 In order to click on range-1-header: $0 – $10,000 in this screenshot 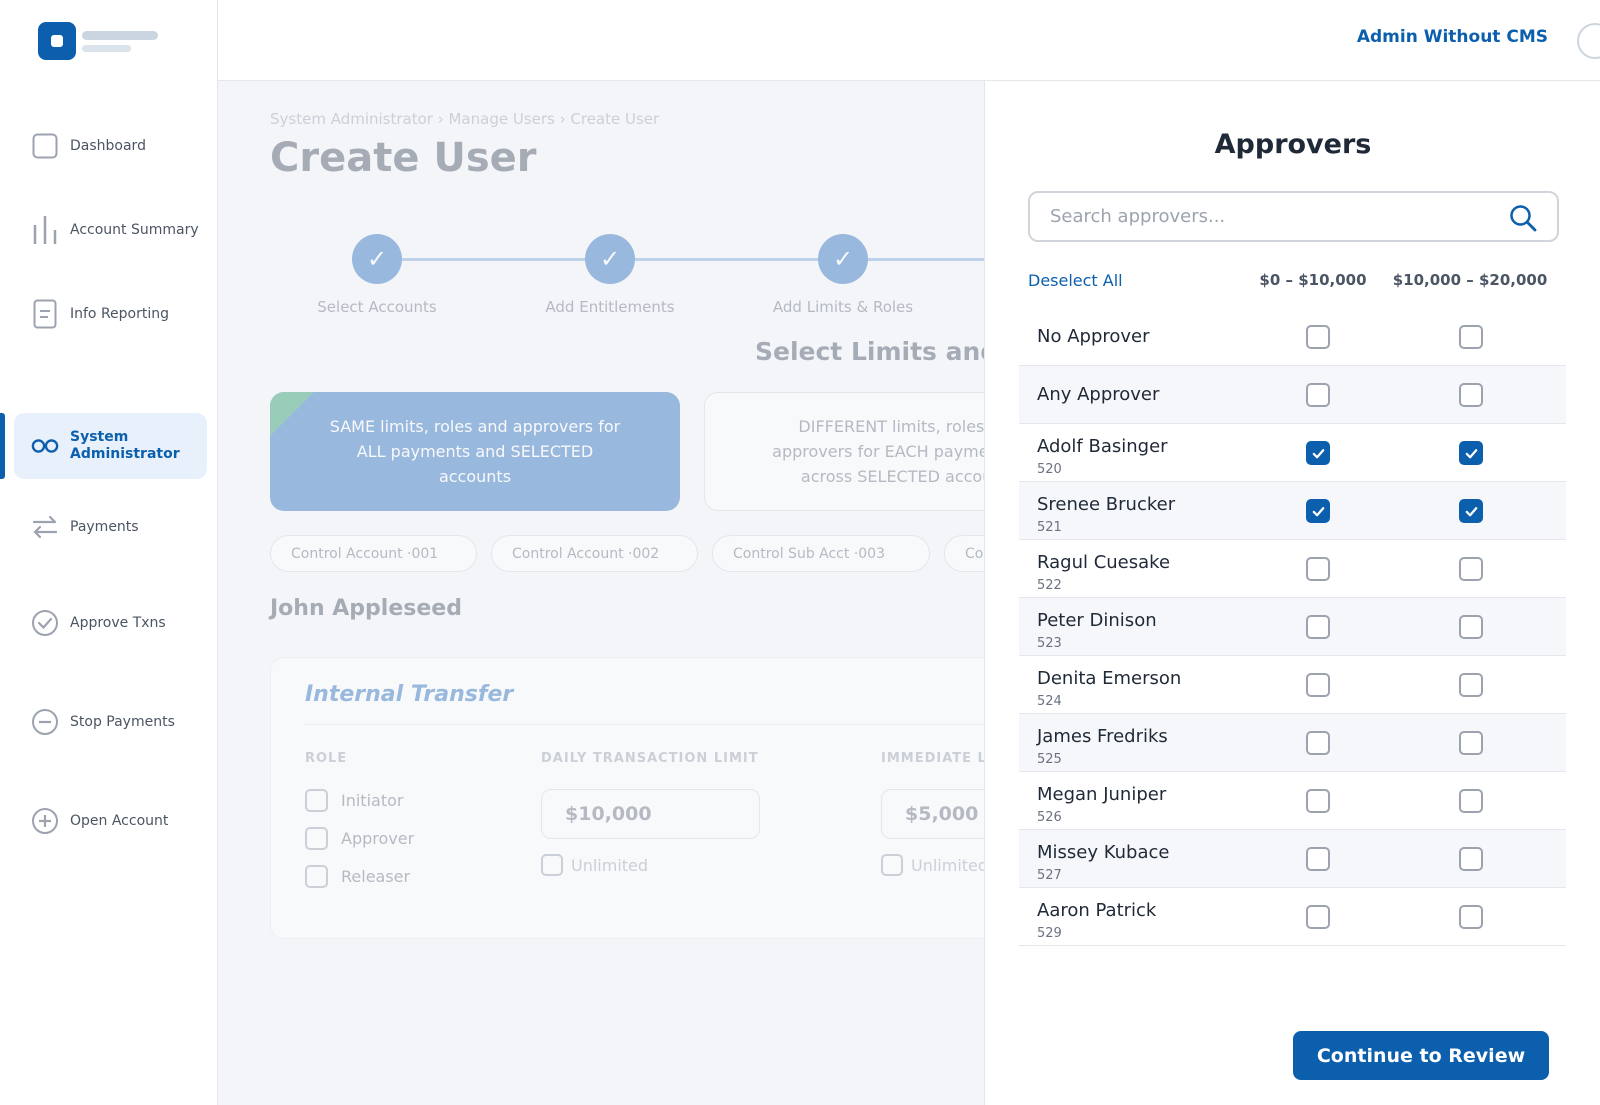, I will do `click(1313, 280)`.